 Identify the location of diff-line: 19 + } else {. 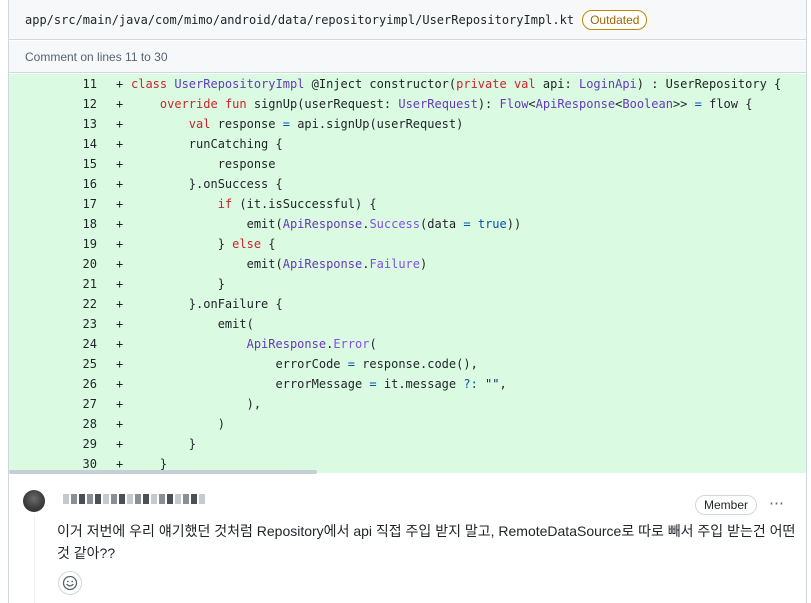
(407, 244).